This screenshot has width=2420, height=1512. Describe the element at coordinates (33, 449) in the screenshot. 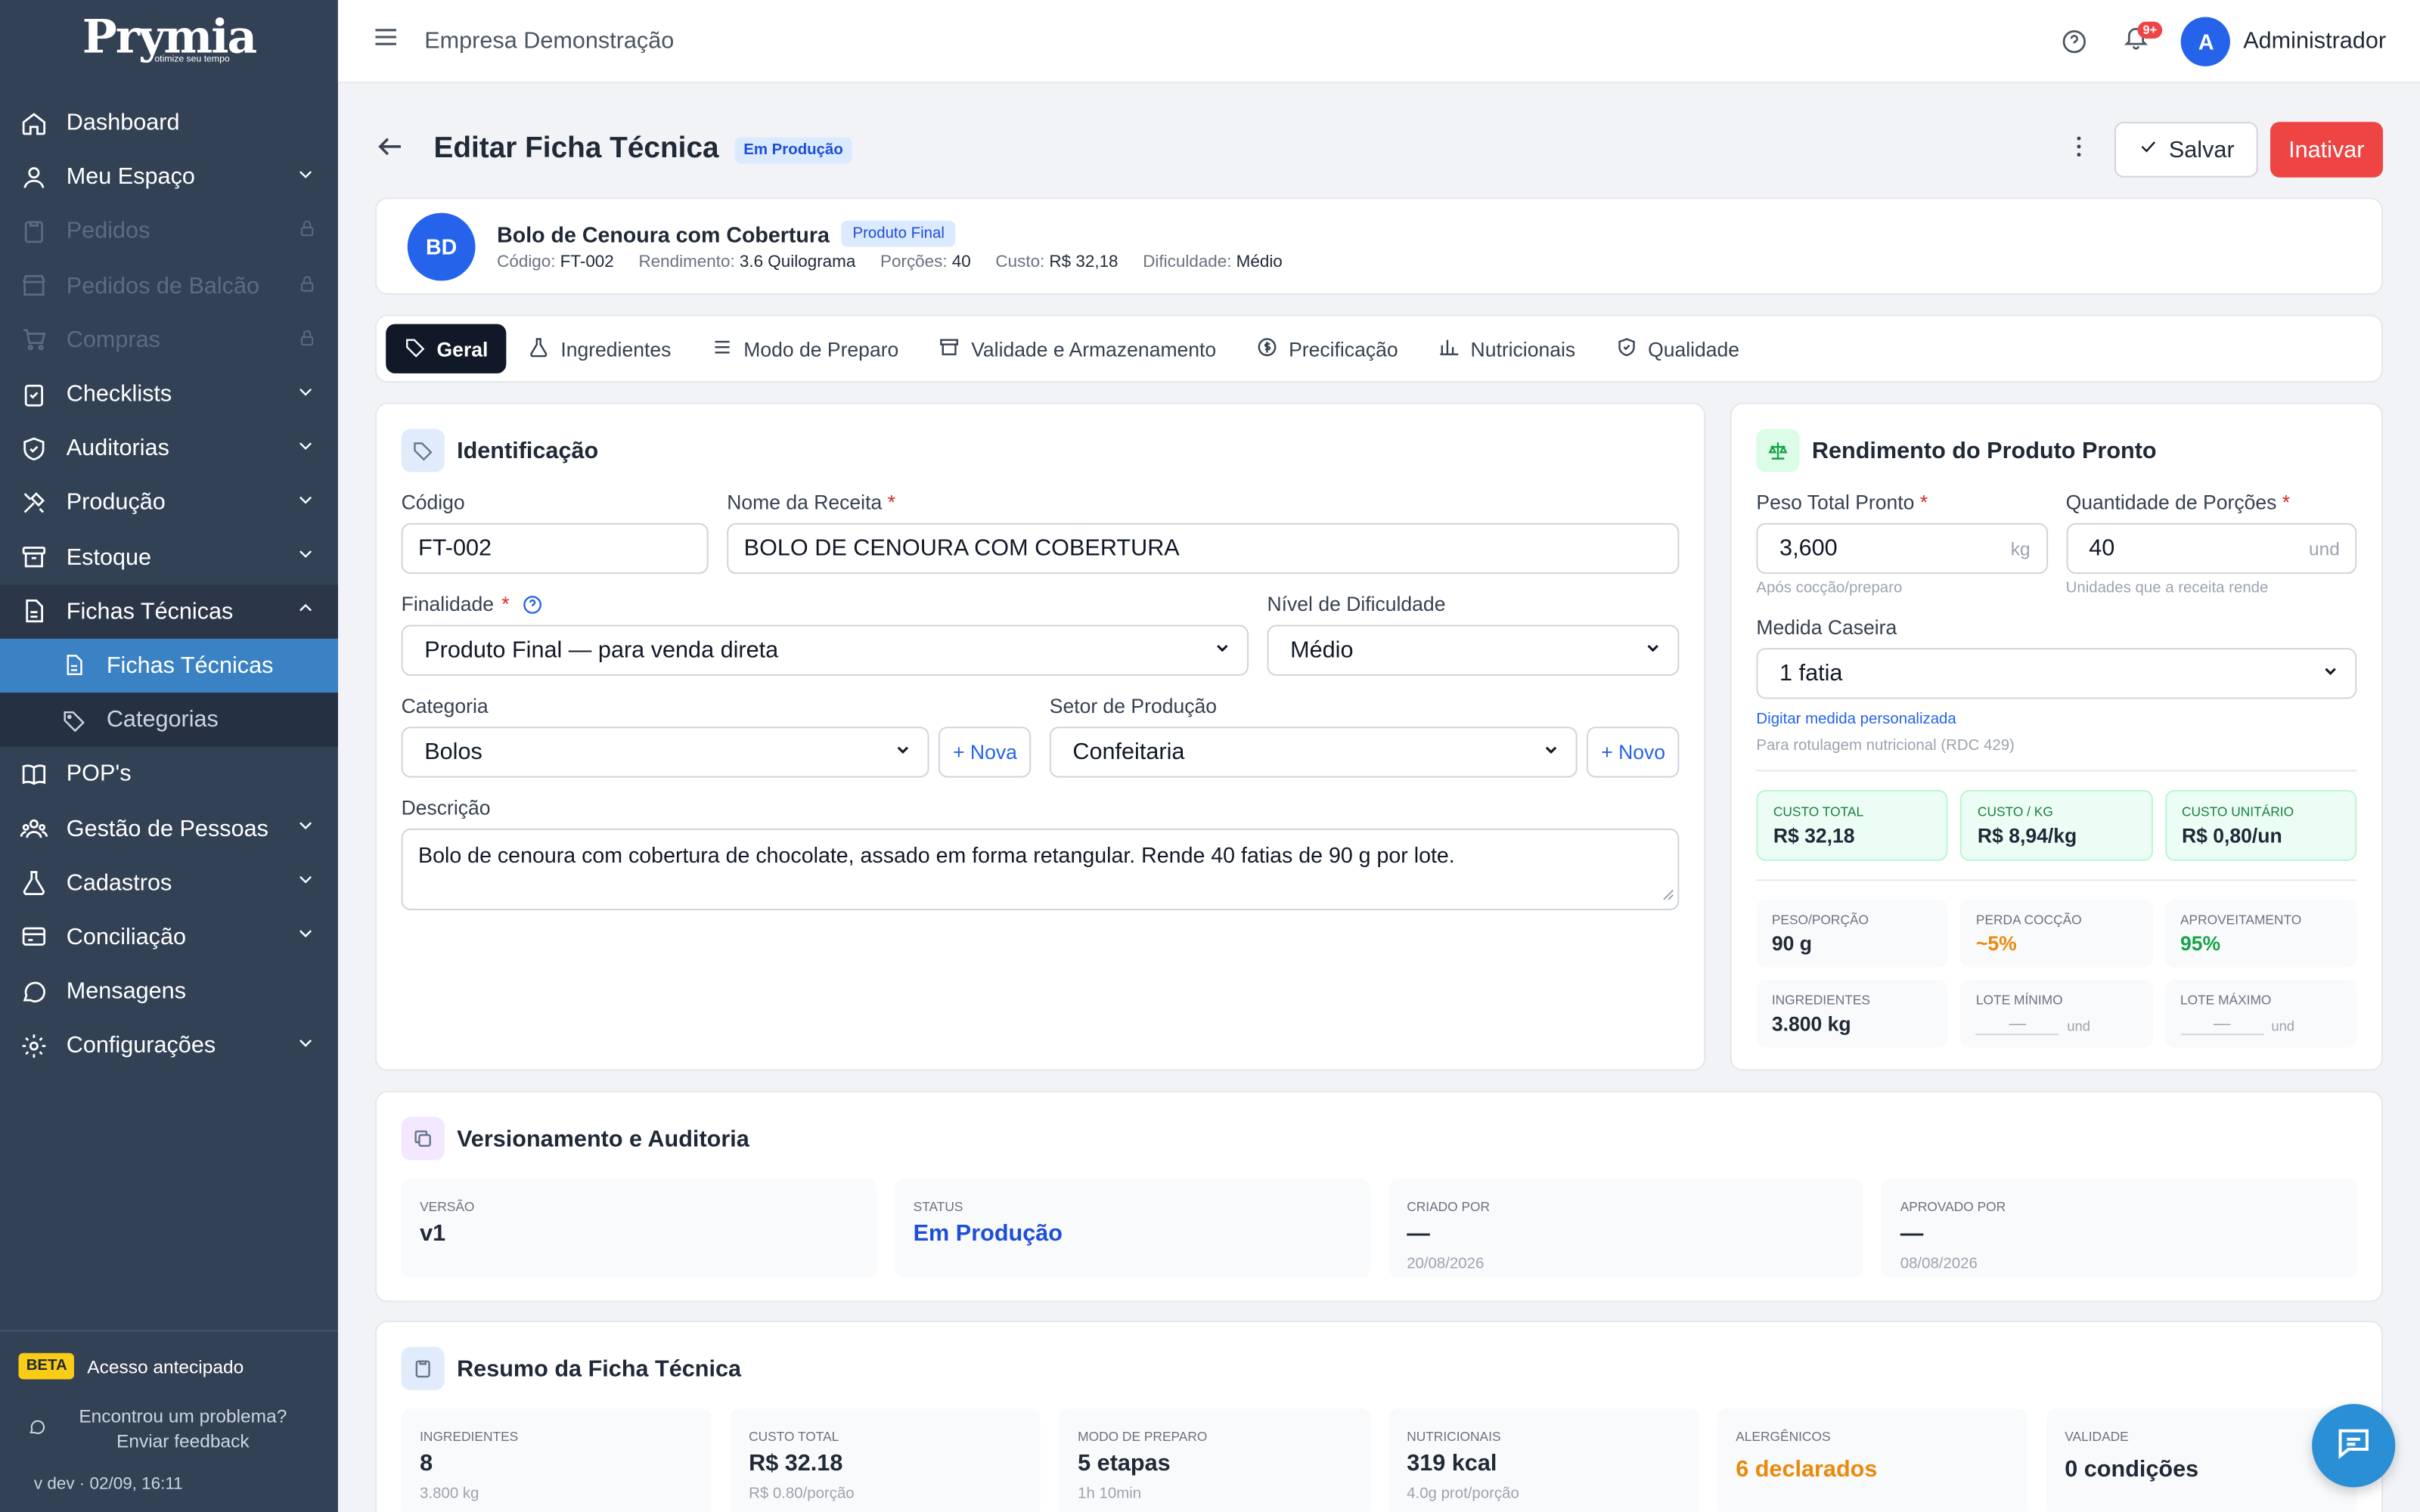

I see `shield-icon` at that location.